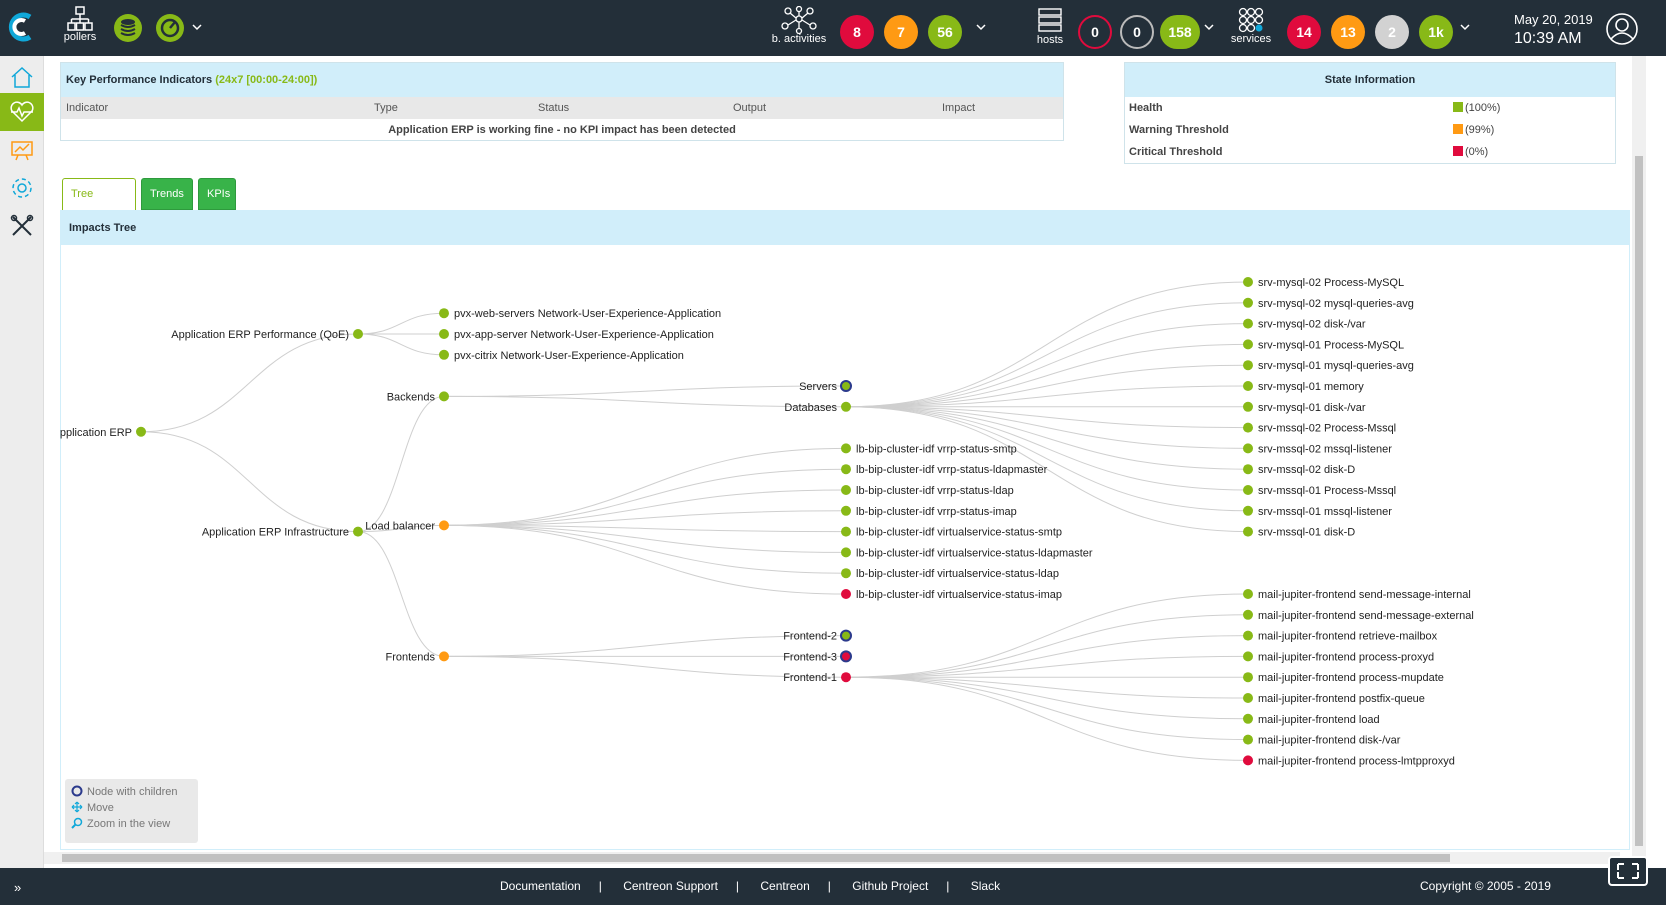 Image resolution: width=1666 pixels, height=905 pixels. I want to click on tree-node-fe2: Frontend-2, so click(817, 636).